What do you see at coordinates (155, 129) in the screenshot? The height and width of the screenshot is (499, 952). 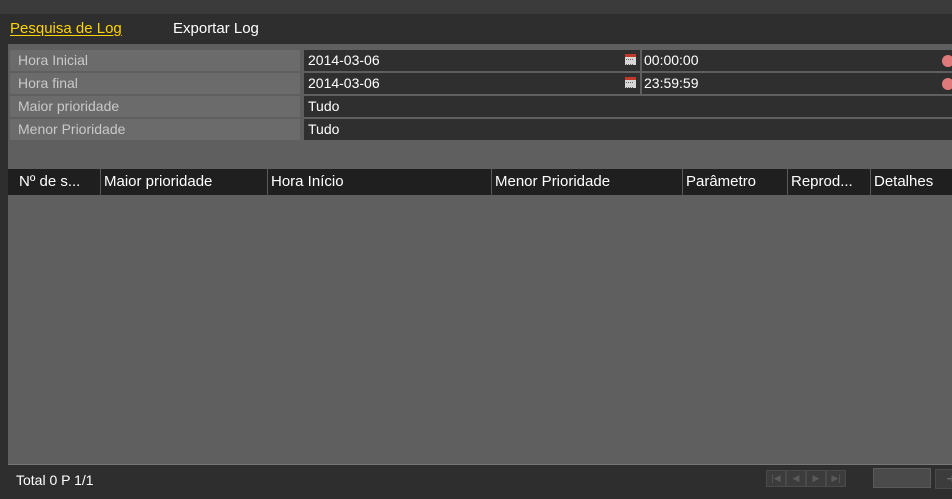 I see `minor-priority-label: Menor Prioridade` at bounding box center [155, 129].